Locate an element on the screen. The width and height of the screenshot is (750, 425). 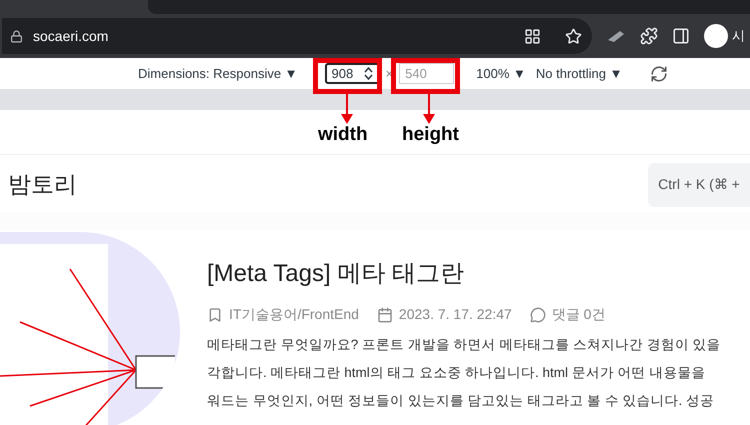
throttling-dropdown: No throttling ▼ is located at coordinates (579, 74).